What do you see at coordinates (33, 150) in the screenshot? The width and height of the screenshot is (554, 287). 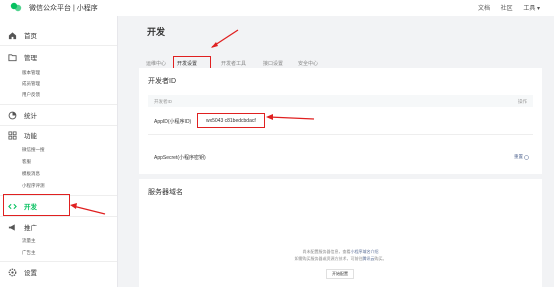 I see `sidebar-item-wechat-search: 微信搜一搜` at bounding box center [33, 150].